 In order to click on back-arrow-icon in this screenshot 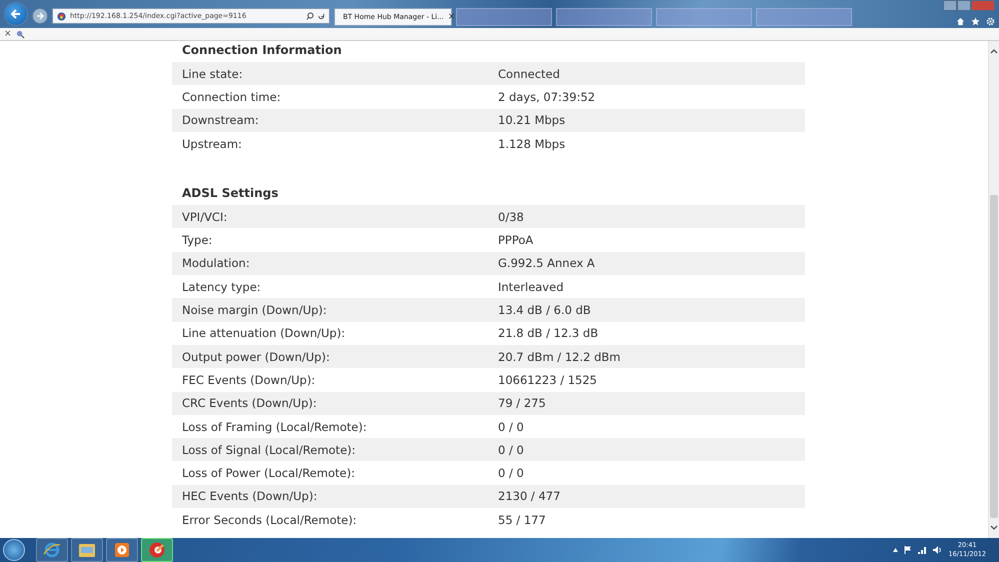, I will do `click(16, 14)`.